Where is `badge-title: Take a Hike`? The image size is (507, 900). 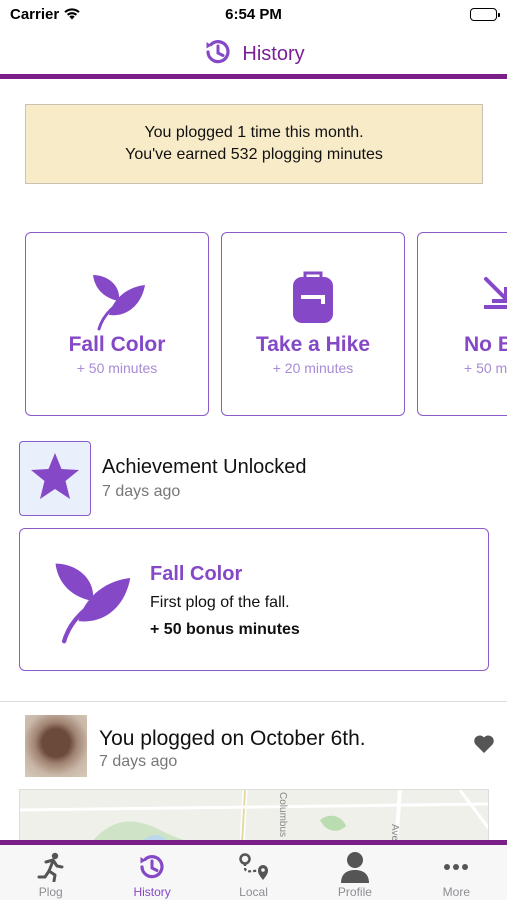
badge-title: Take a Hike is located at coordinates (312, 344).